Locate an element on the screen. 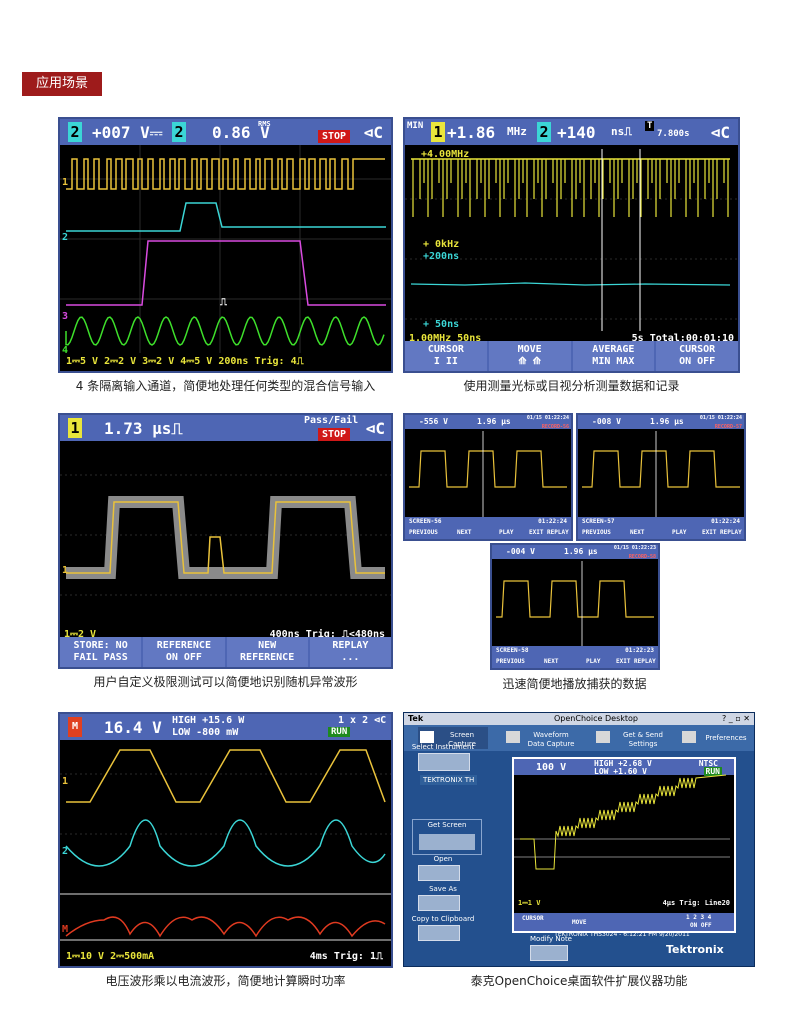 This screenshot has width=790, height=1015. trace-label: 3 is located at coordinates (65, 316).